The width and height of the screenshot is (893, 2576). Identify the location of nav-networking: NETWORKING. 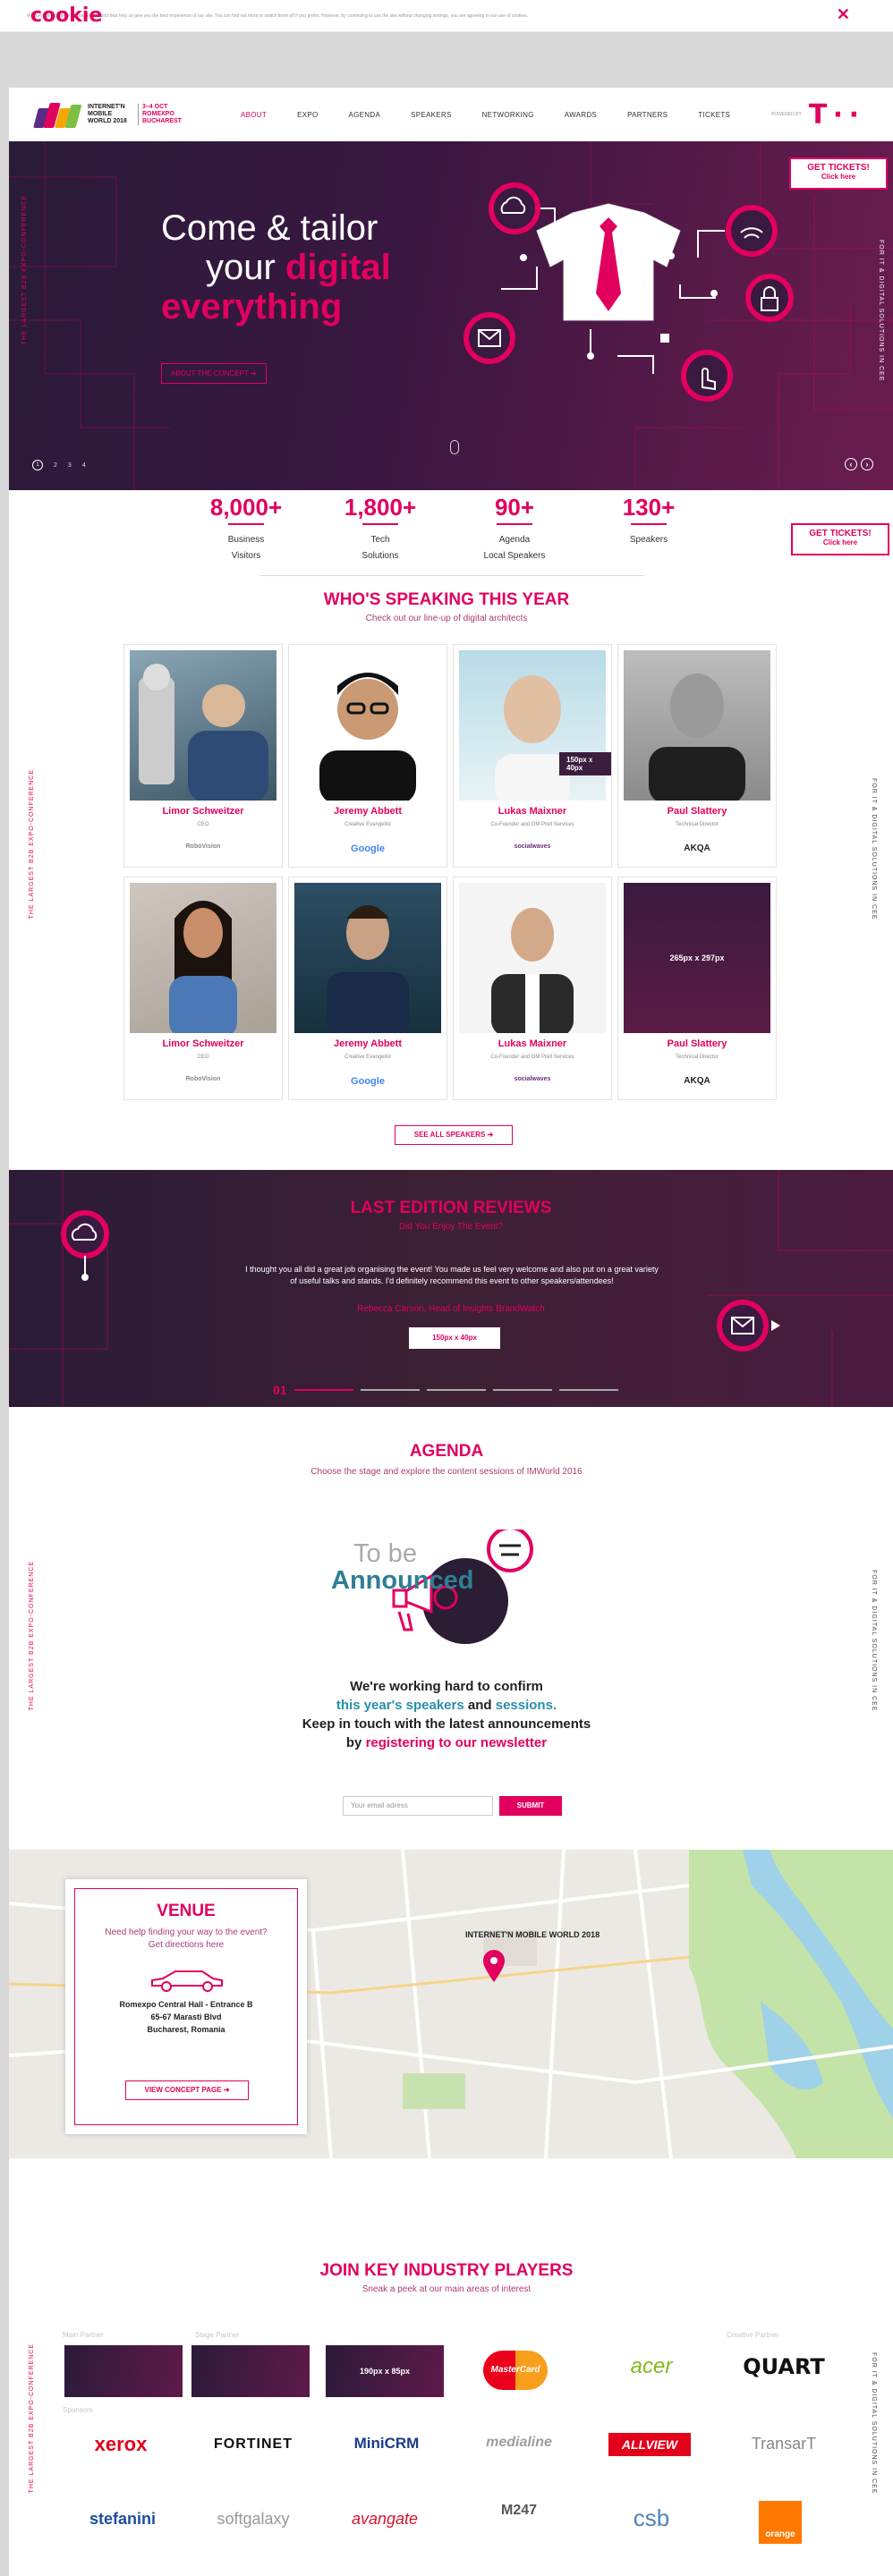
(508, 115).